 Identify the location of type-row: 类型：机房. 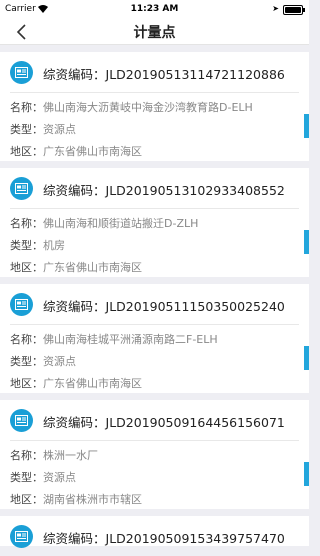
(37, 245).